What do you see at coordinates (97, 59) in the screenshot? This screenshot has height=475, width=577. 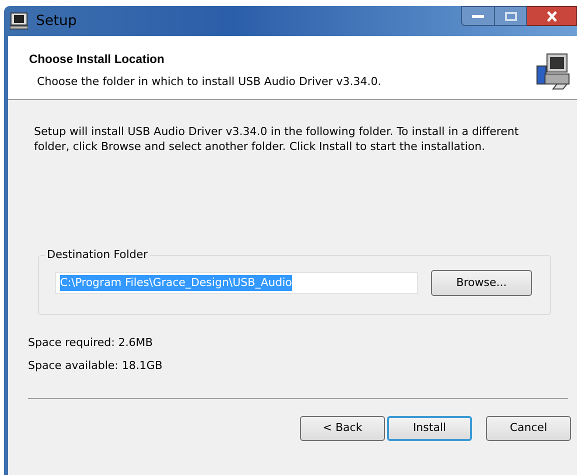 I see `header-title: Choose Install Location` at bounding box center [97, 59].